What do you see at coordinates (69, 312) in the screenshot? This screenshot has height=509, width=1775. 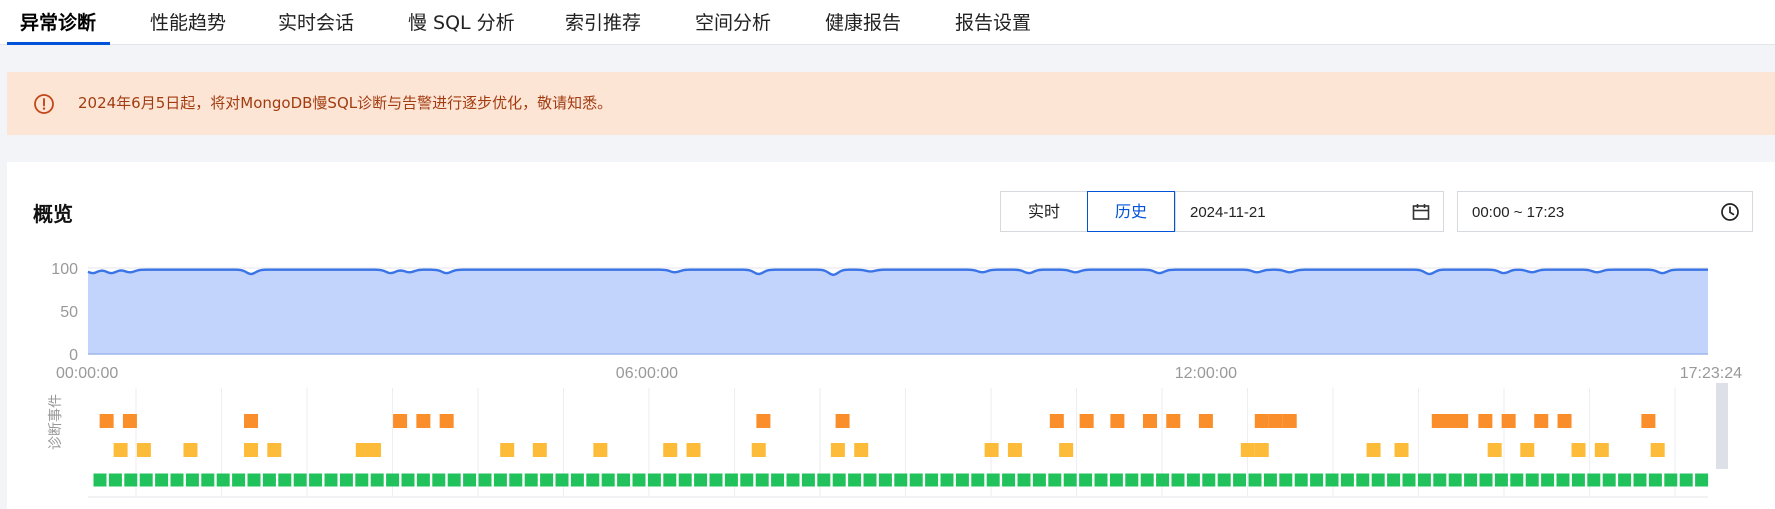 I see `y-tick-label: 50` at bounding box center [69, 312].